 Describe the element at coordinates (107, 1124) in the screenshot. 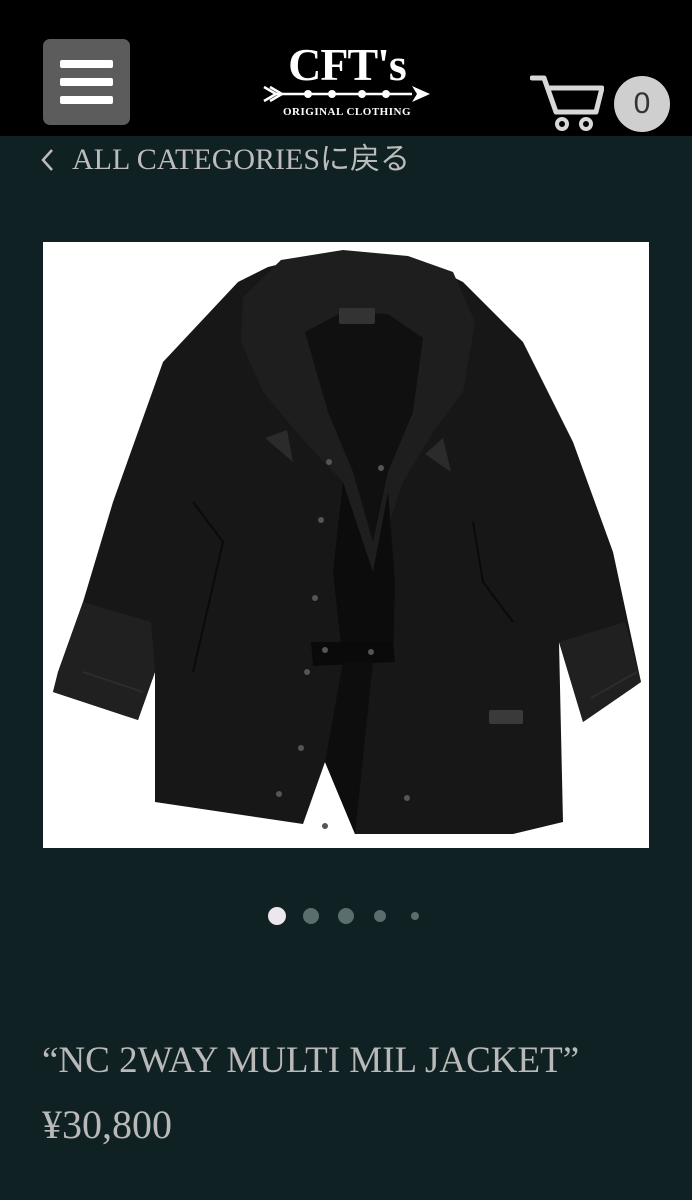

I see `product-price: ¥30,800` at that location.